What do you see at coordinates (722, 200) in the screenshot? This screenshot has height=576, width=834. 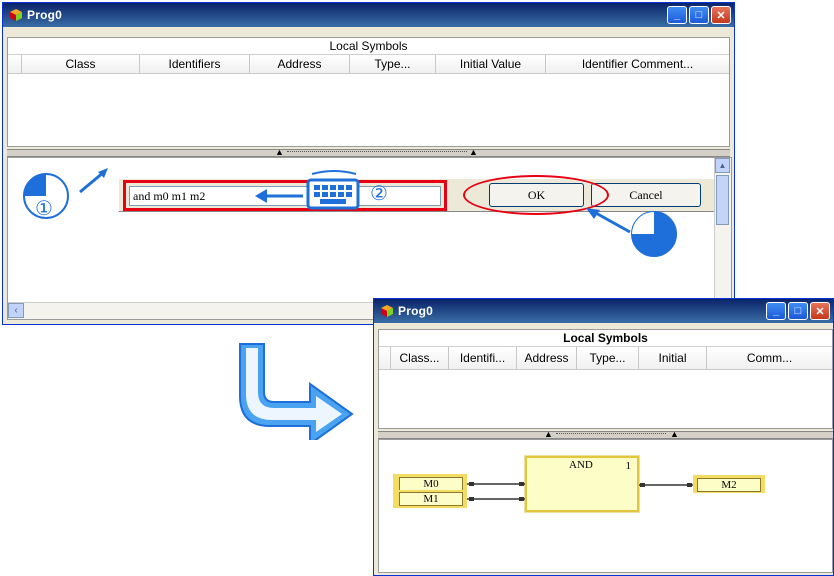 I see `scroll-thumb` at bounding box center [722, 200].